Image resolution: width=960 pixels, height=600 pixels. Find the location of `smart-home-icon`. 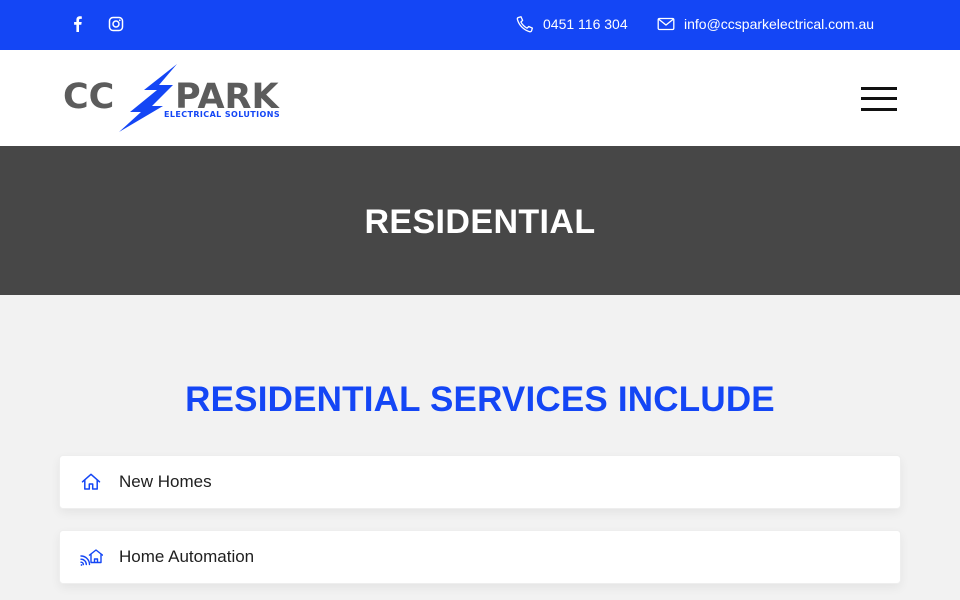

smart-home-icon is located at coordinates (91, 557).